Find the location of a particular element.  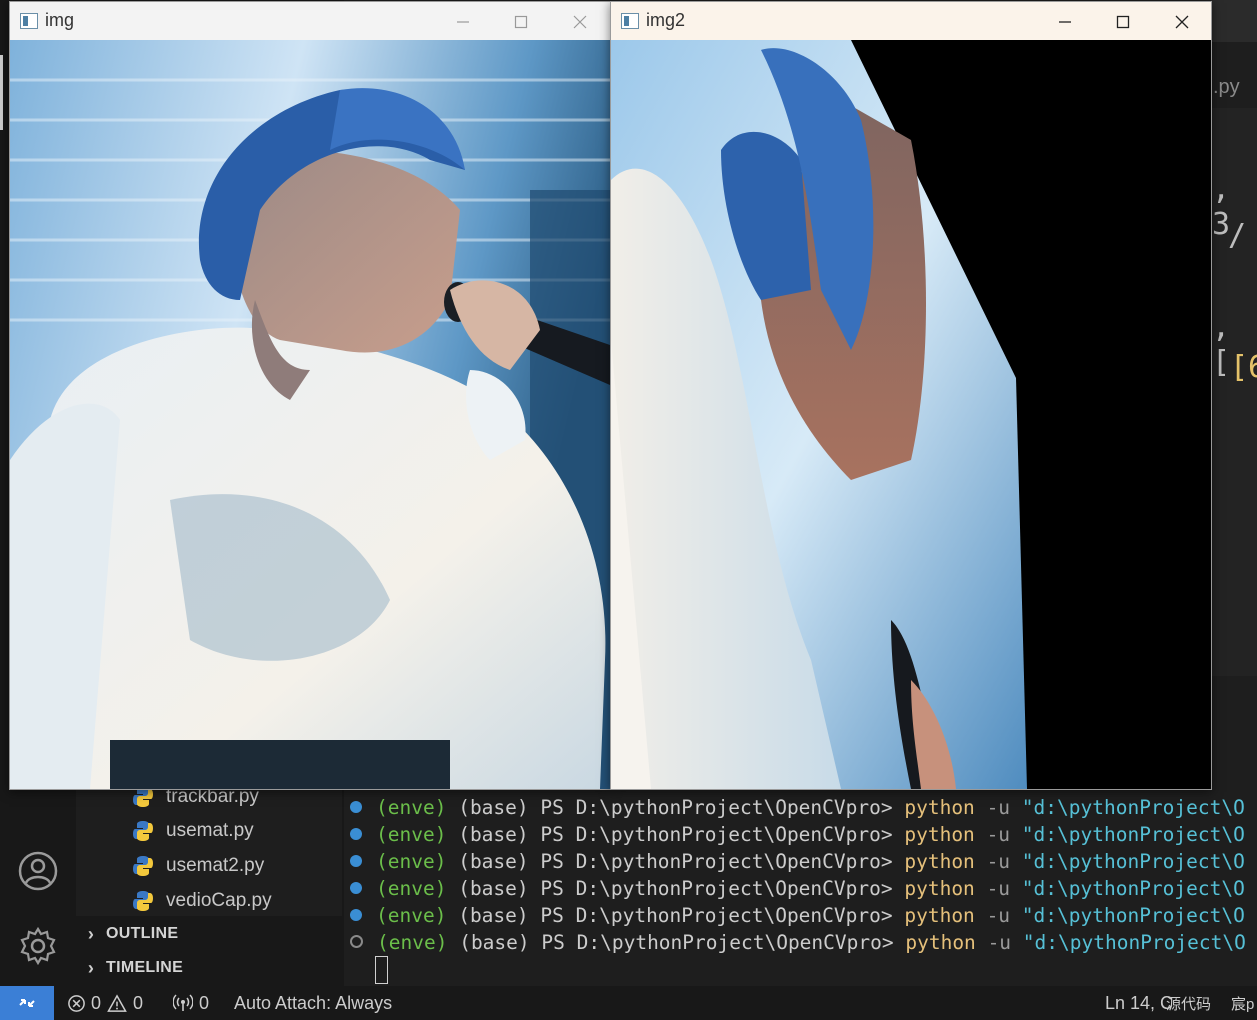

file-name: usemat2.py is located at coordinates (215, 865).